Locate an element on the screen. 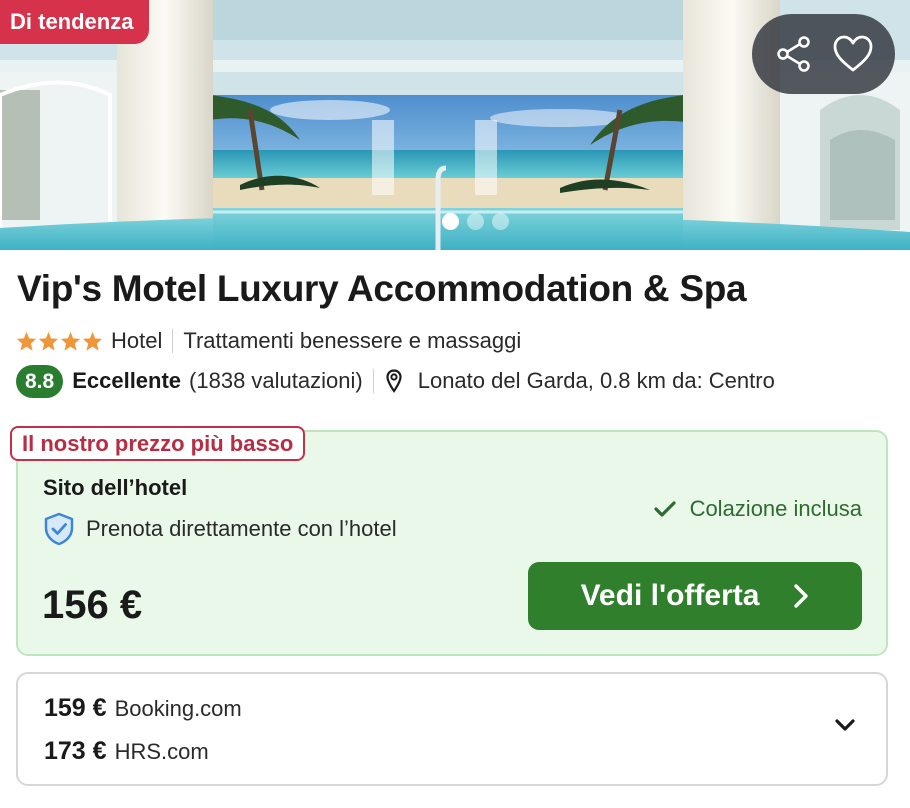 This screenshot has width=910, height=808. hotel-meta: Hotel Trattamenti benessere e massaggi is located at coordinates (268, 341).